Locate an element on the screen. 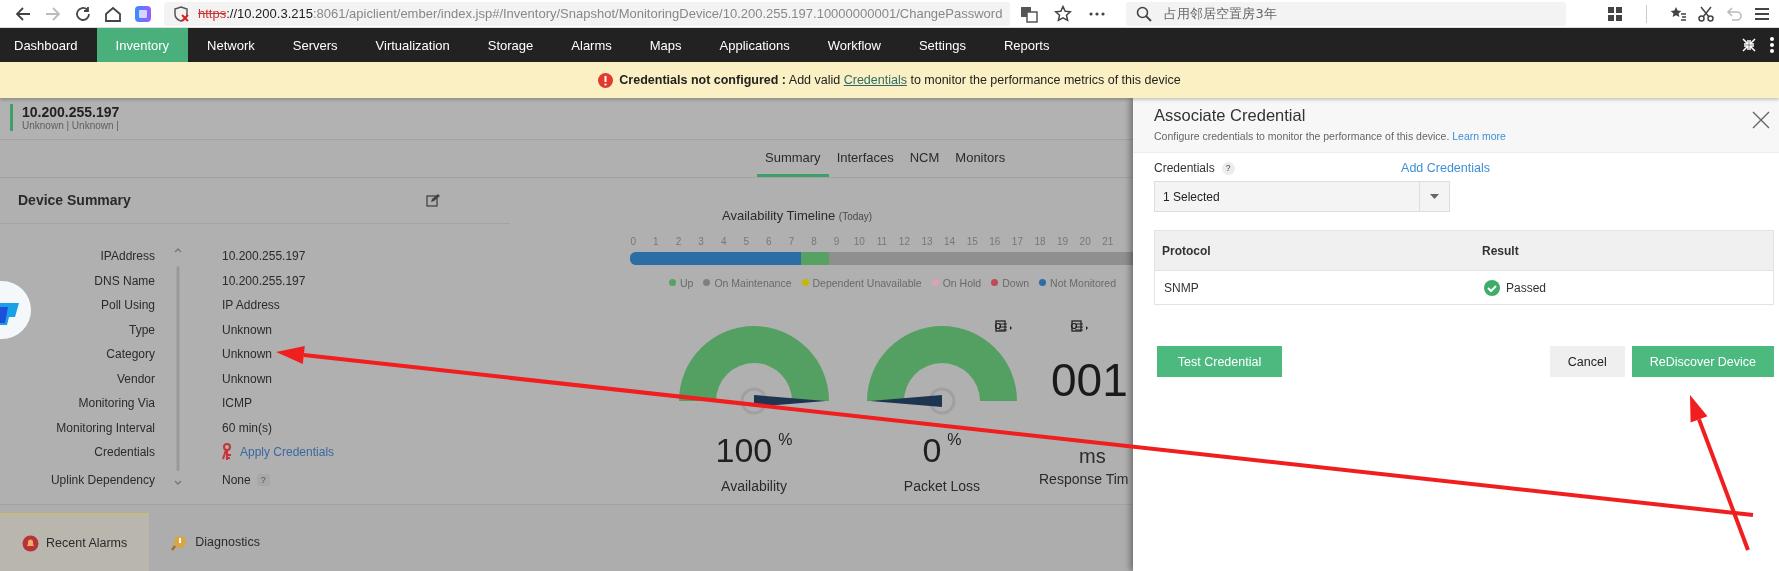 The height and width of the screenshot is (571, 1779). device-subtitle: Unknown | Unknown | is located at coordinates (70, 125).